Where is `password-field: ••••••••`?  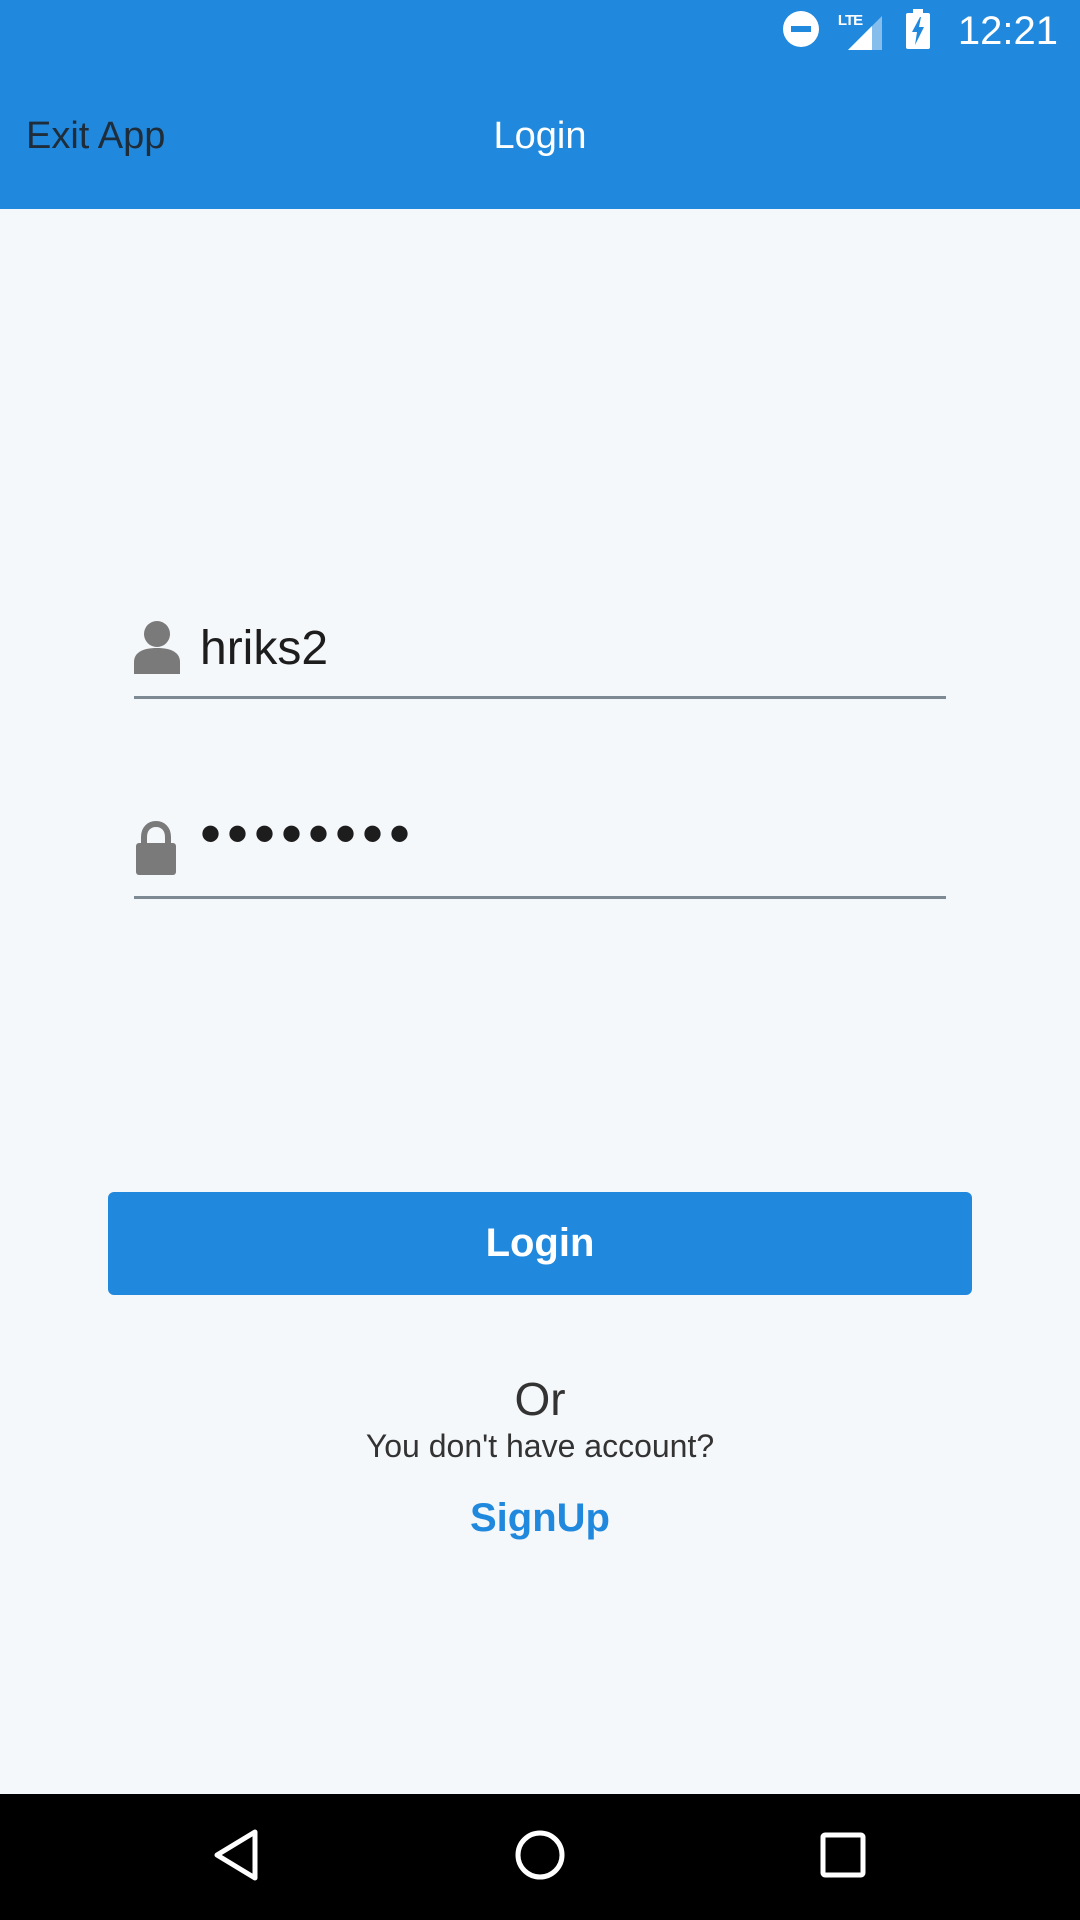 password-field: •••••••• is located at coordinates (540, 849).